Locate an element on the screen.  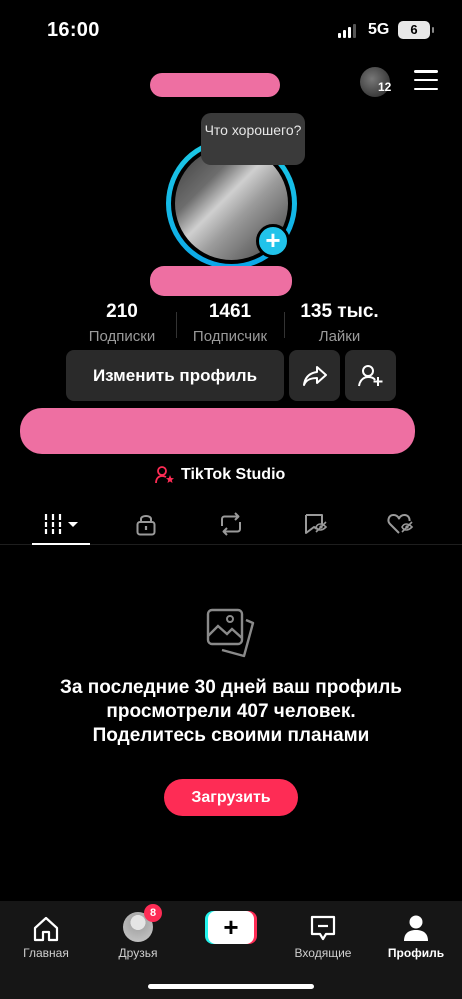
content-tabs is located at coordinates (231, 525).